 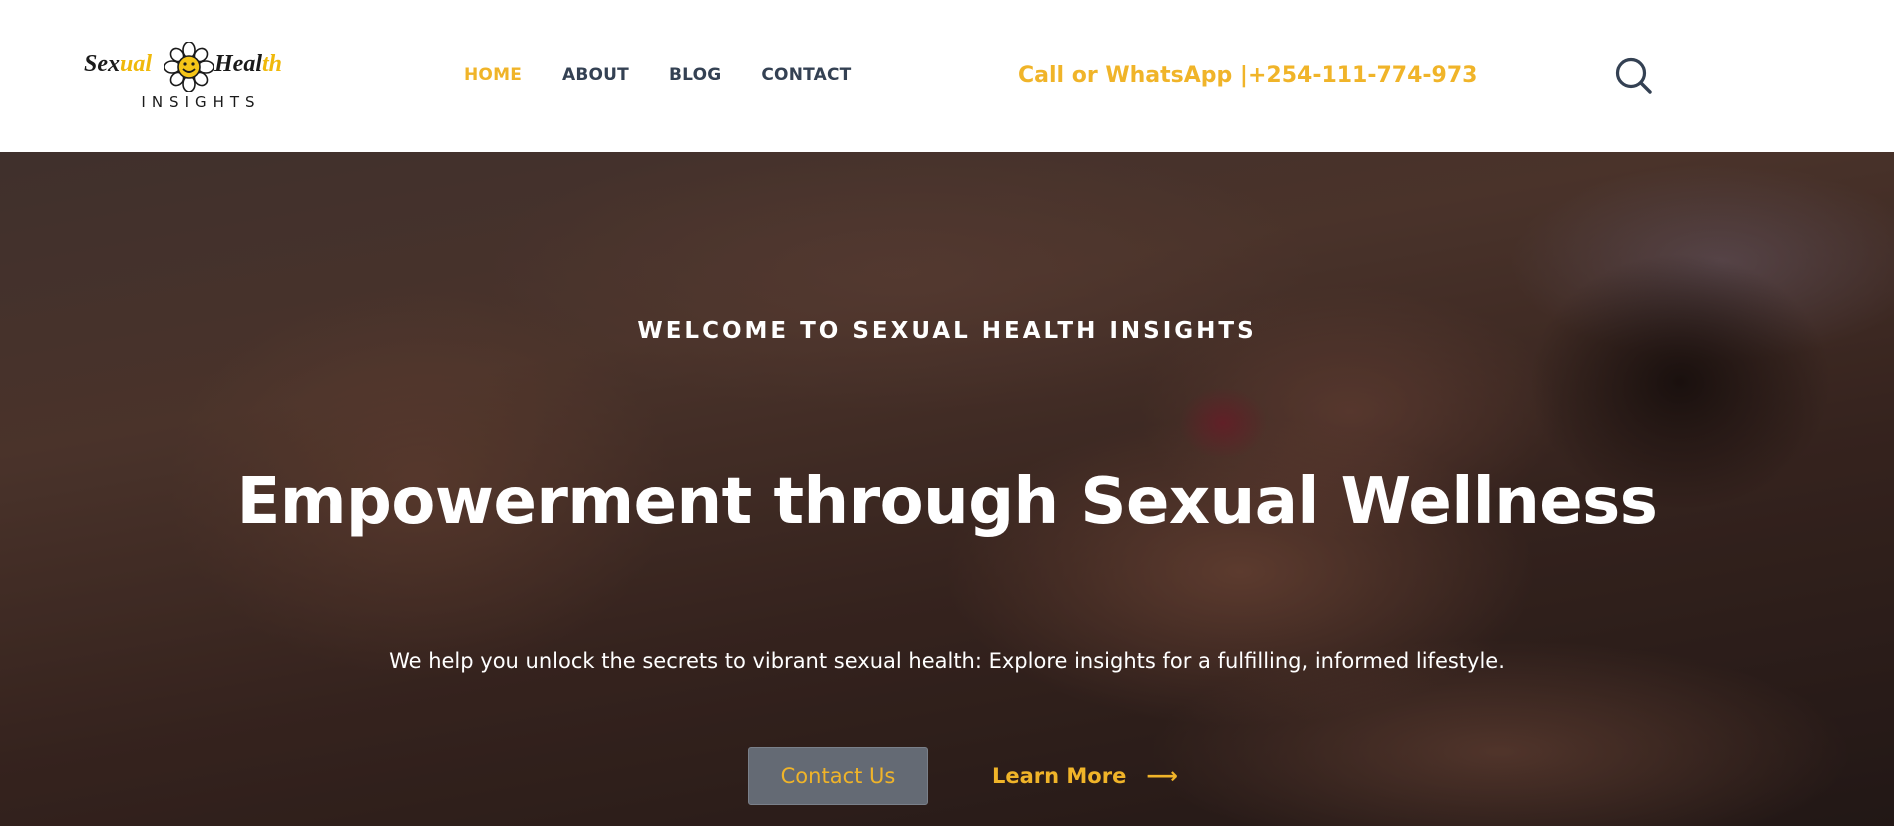 What do you see at coordinates (947, 331) in the screenshot?
I see `hero-eyebrow: WELCOME TO SEXUAL HEALTH INSIGHTS` at bounding box center [947, 331].